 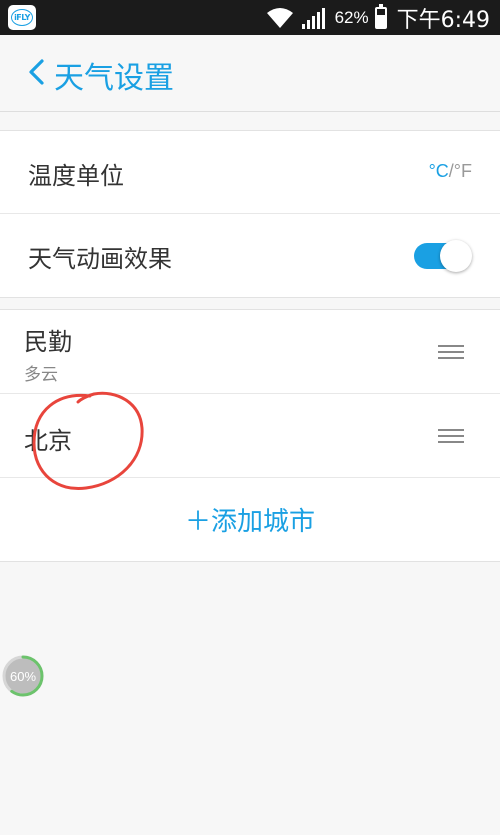 What do you see at coordinates (250, 73) in the screenshot?
I see `title-bar: 天气设置` at bounding box center [250, 73].